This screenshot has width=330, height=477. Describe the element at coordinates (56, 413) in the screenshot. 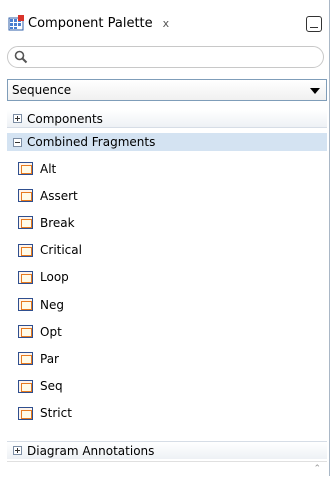

I see `list-item-label: Strict` at that location.